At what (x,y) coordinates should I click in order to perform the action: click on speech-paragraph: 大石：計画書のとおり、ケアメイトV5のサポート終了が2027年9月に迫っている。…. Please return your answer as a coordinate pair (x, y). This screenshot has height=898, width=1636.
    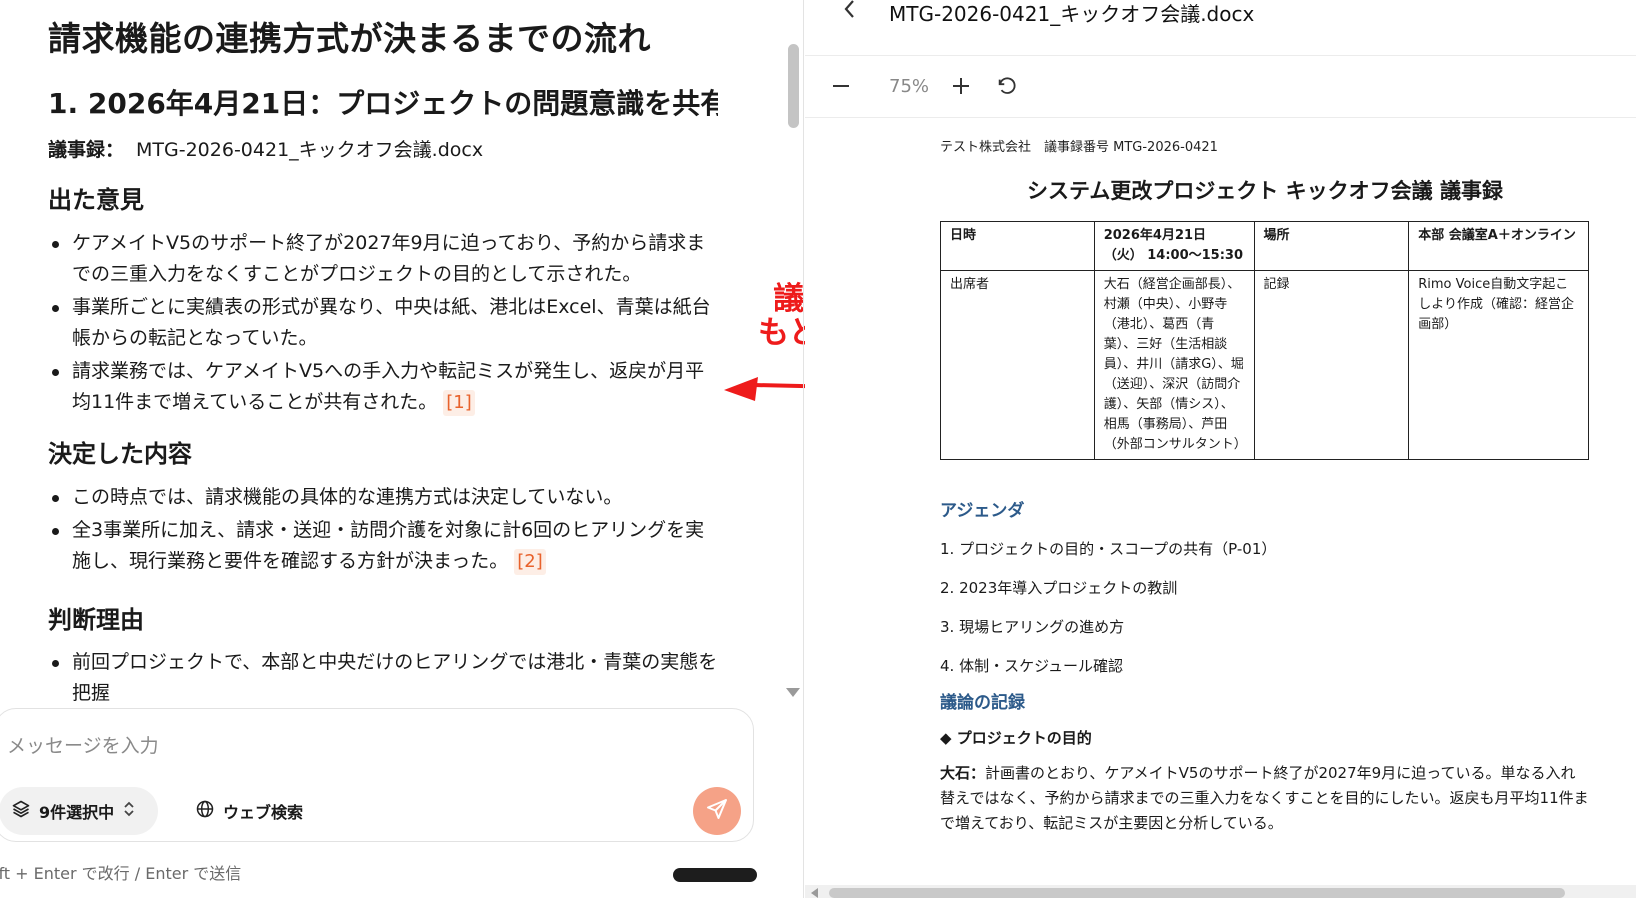
    Looking at the image, I should click on (1265, 798).